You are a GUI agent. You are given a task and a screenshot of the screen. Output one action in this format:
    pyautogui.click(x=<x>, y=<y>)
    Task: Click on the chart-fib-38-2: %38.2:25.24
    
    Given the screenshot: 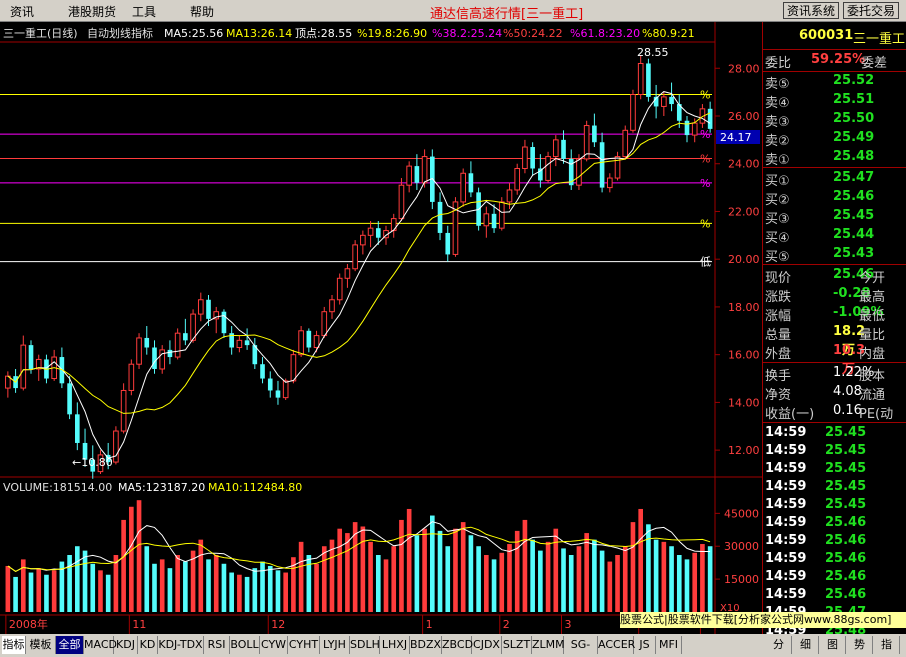 What is the action you would take?
    pyautogui.click(x=467, y=33)
    